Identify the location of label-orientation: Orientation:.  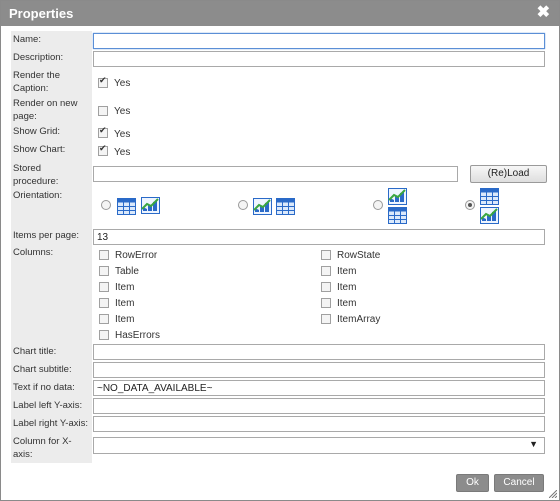
(38, 195).